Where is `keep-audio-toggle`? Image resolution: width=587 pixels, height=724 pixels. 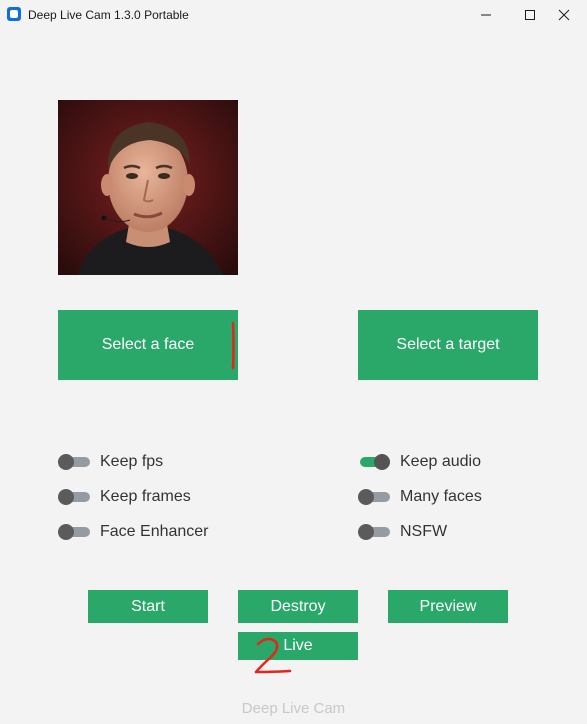 keep-audio-toggle is located at coordinates (374, 462).